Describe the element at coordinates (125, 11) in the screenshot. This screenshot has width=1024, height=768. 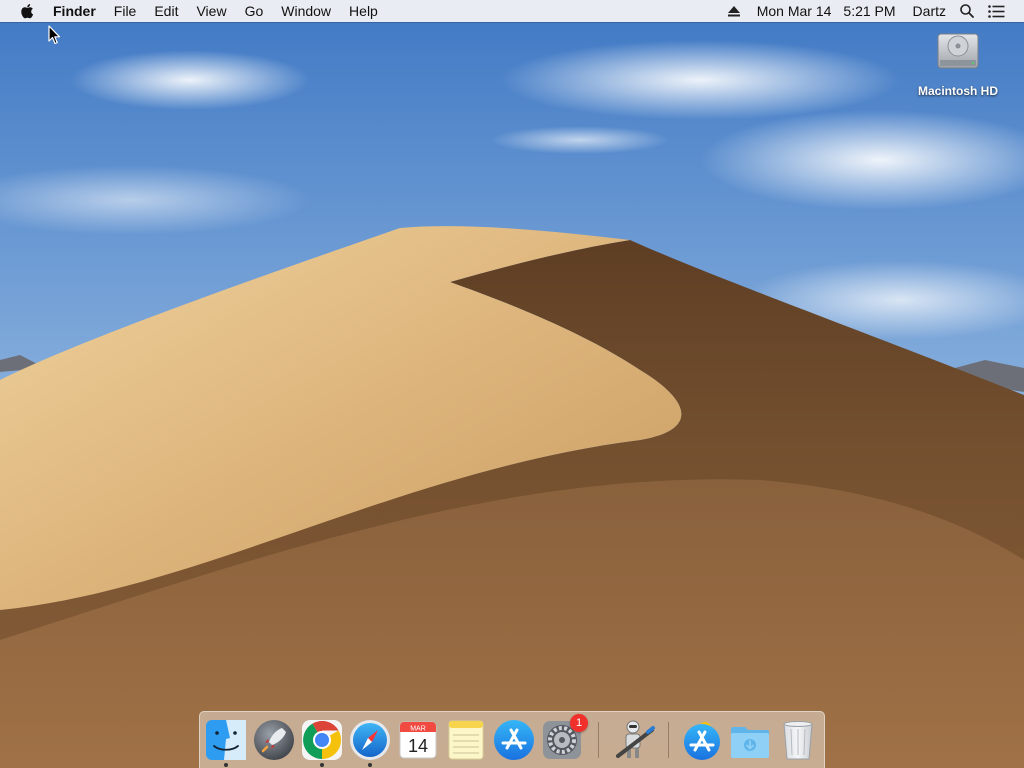
I see `menu-file: File` at that location.